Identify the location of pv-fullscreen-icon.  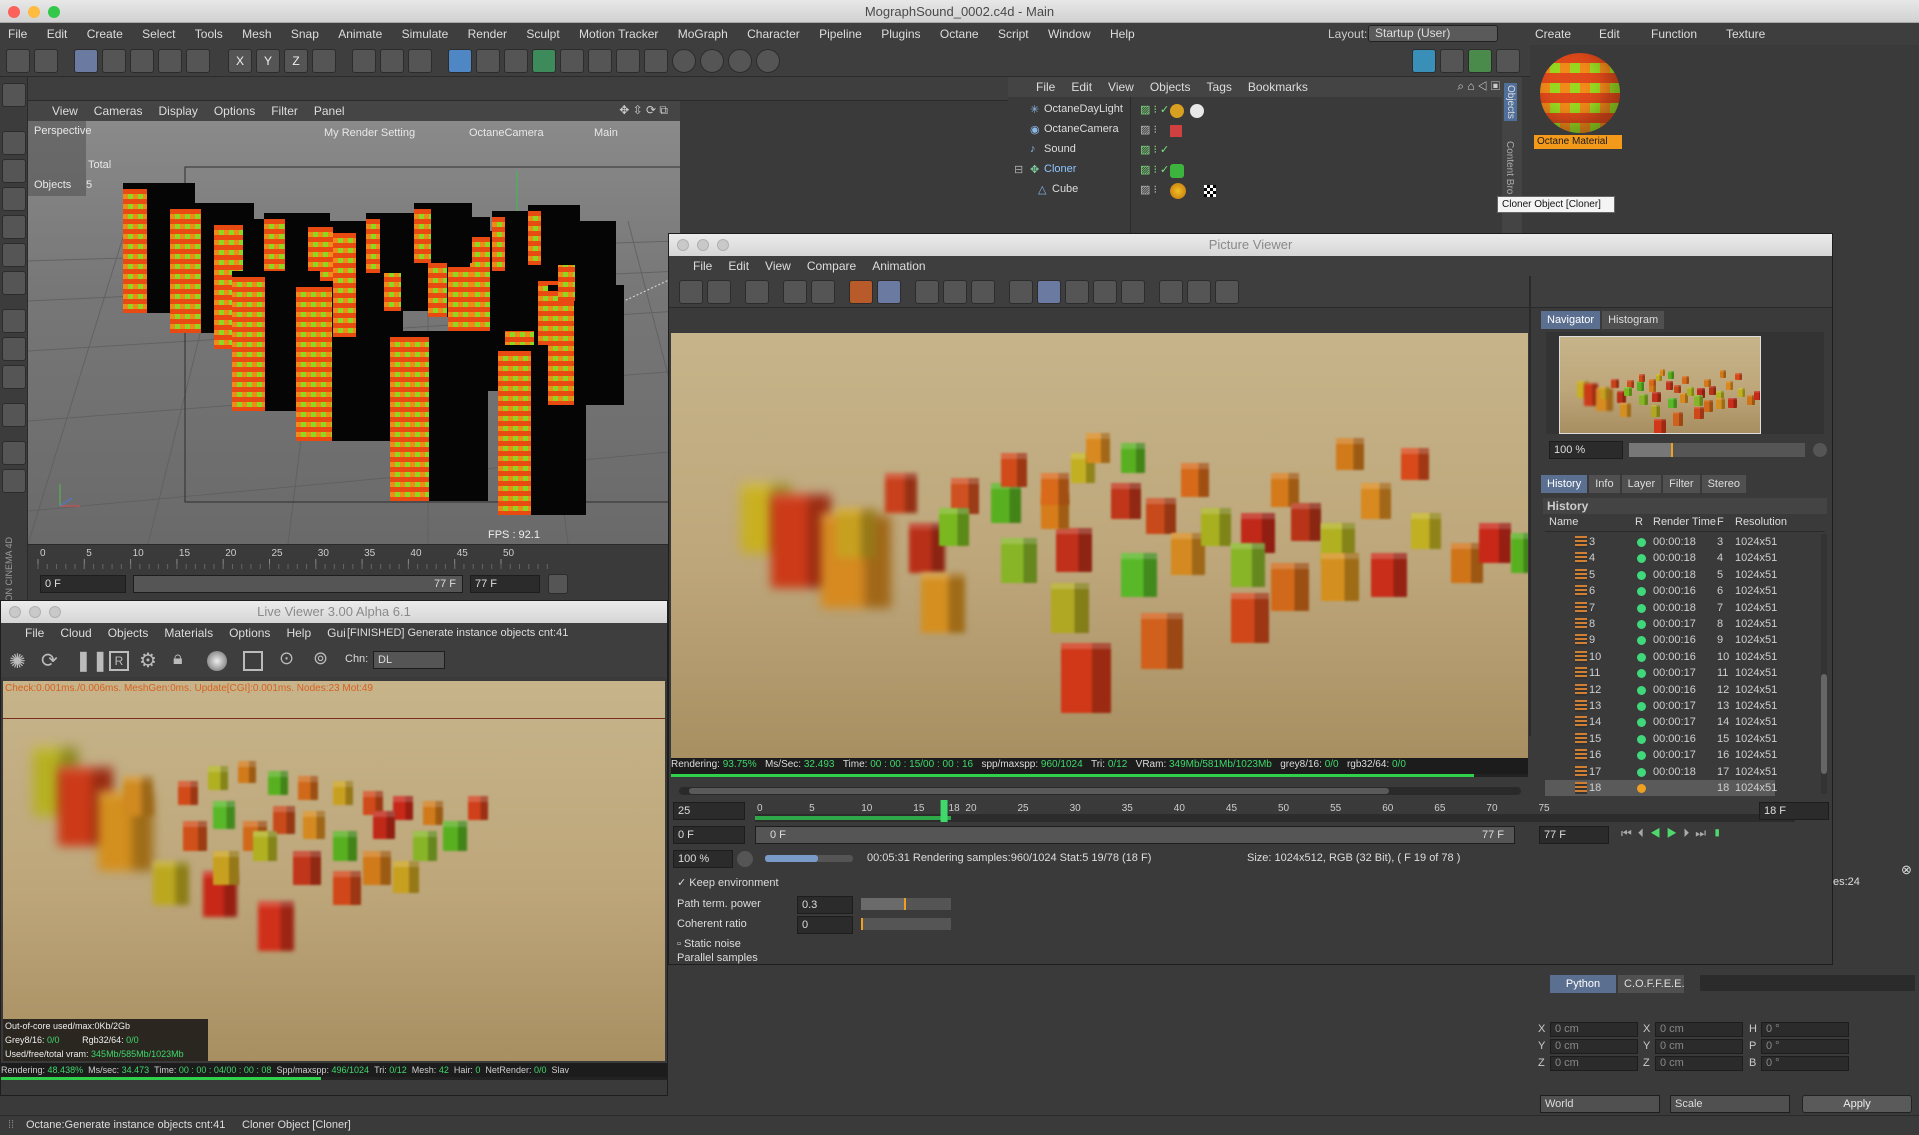
(955, 292).